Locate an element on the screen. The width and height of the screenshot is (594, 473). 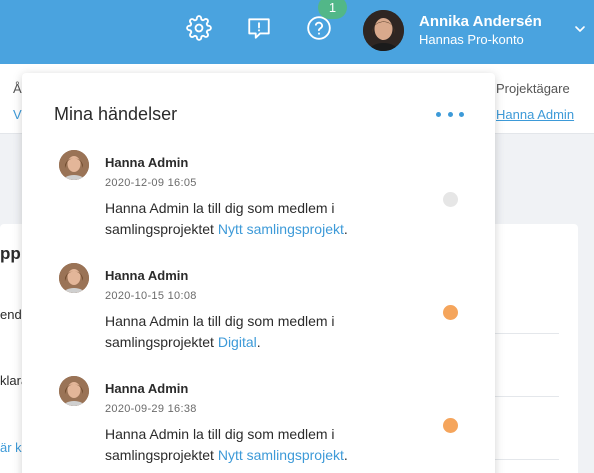
read-status-dot is located at coordinates (450, 199).